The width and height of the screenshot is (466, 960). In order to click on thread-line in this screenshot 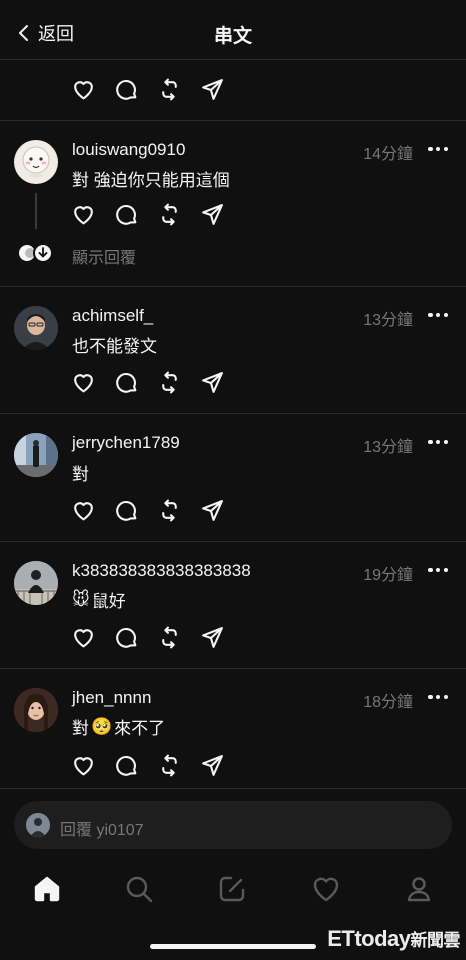, I will do `click(36, 211)`.